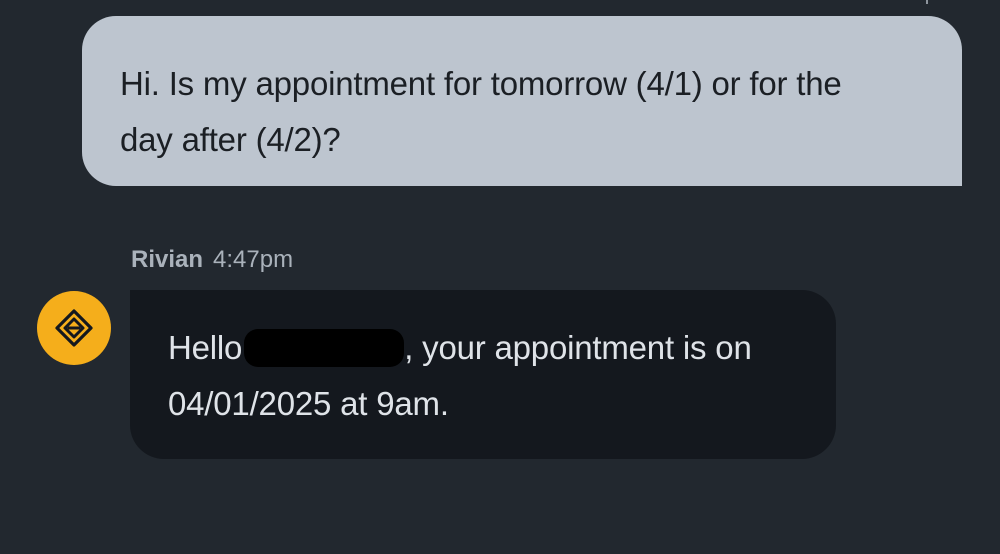 The height and width of the screenshot is (554, 1000). I want to click on avatar, so click(74, 328).